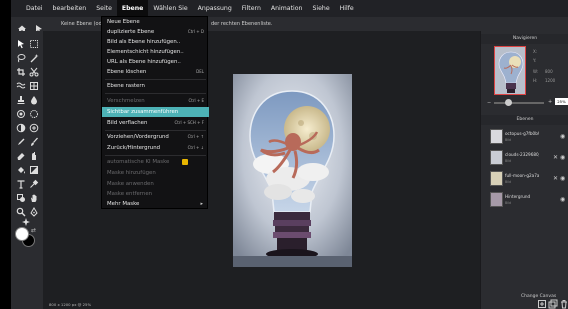 The width and height of the screenshot is (568, 309). I want to click on menu-item-url-als-ebene: URL als Ebene hinzufügen.., so click(155, 62).